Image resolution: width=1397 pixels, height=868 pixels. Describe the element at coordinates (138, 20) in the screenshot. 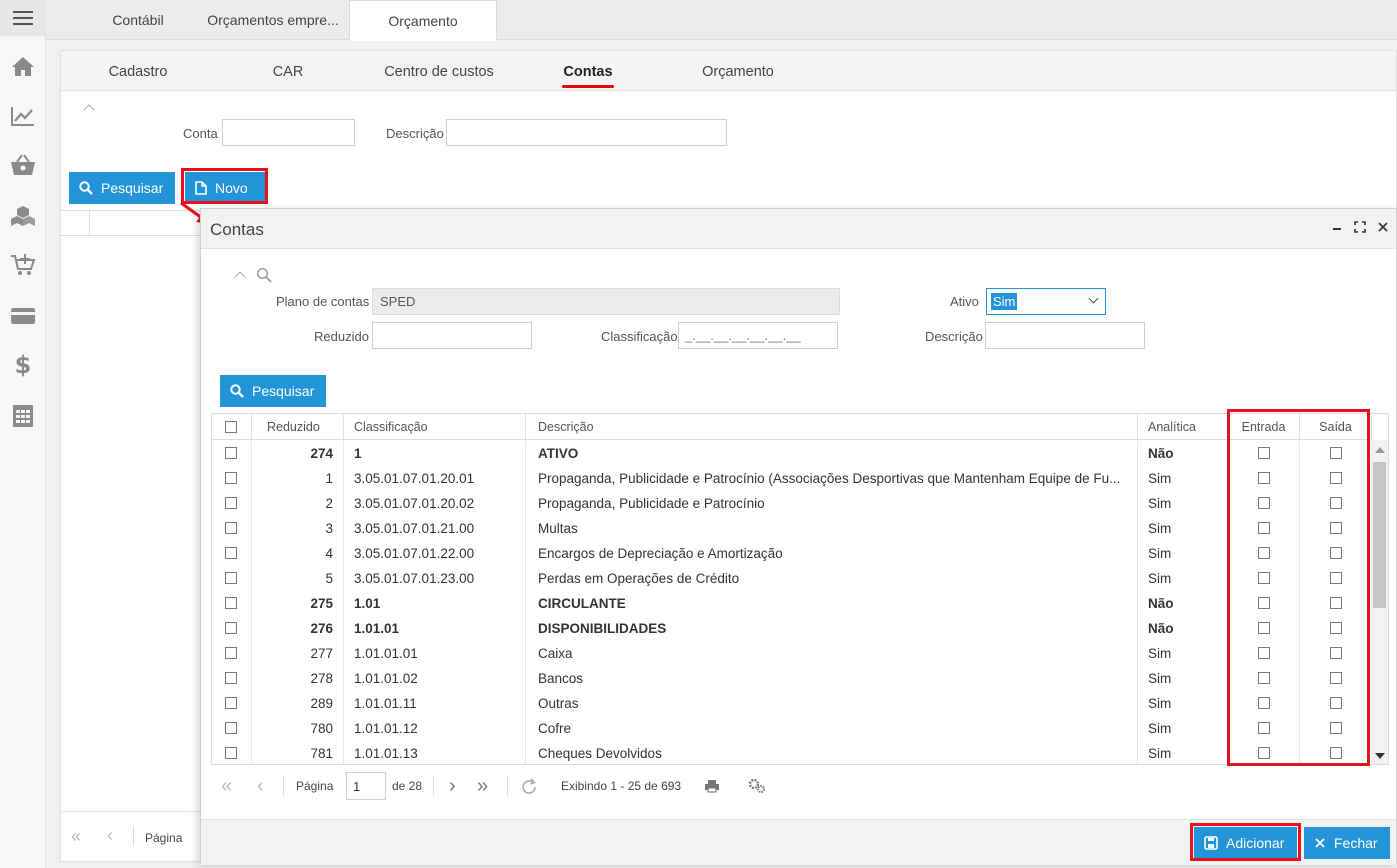

I see `top-tab-contabil: Contábil` at that location.